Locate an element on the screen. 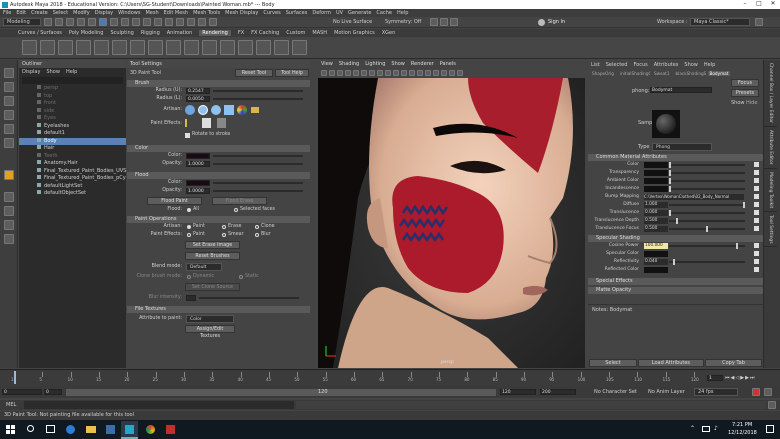 This screenshot has height=439, width=780. menu-generate: Generate is located at coordinates (359, 13).